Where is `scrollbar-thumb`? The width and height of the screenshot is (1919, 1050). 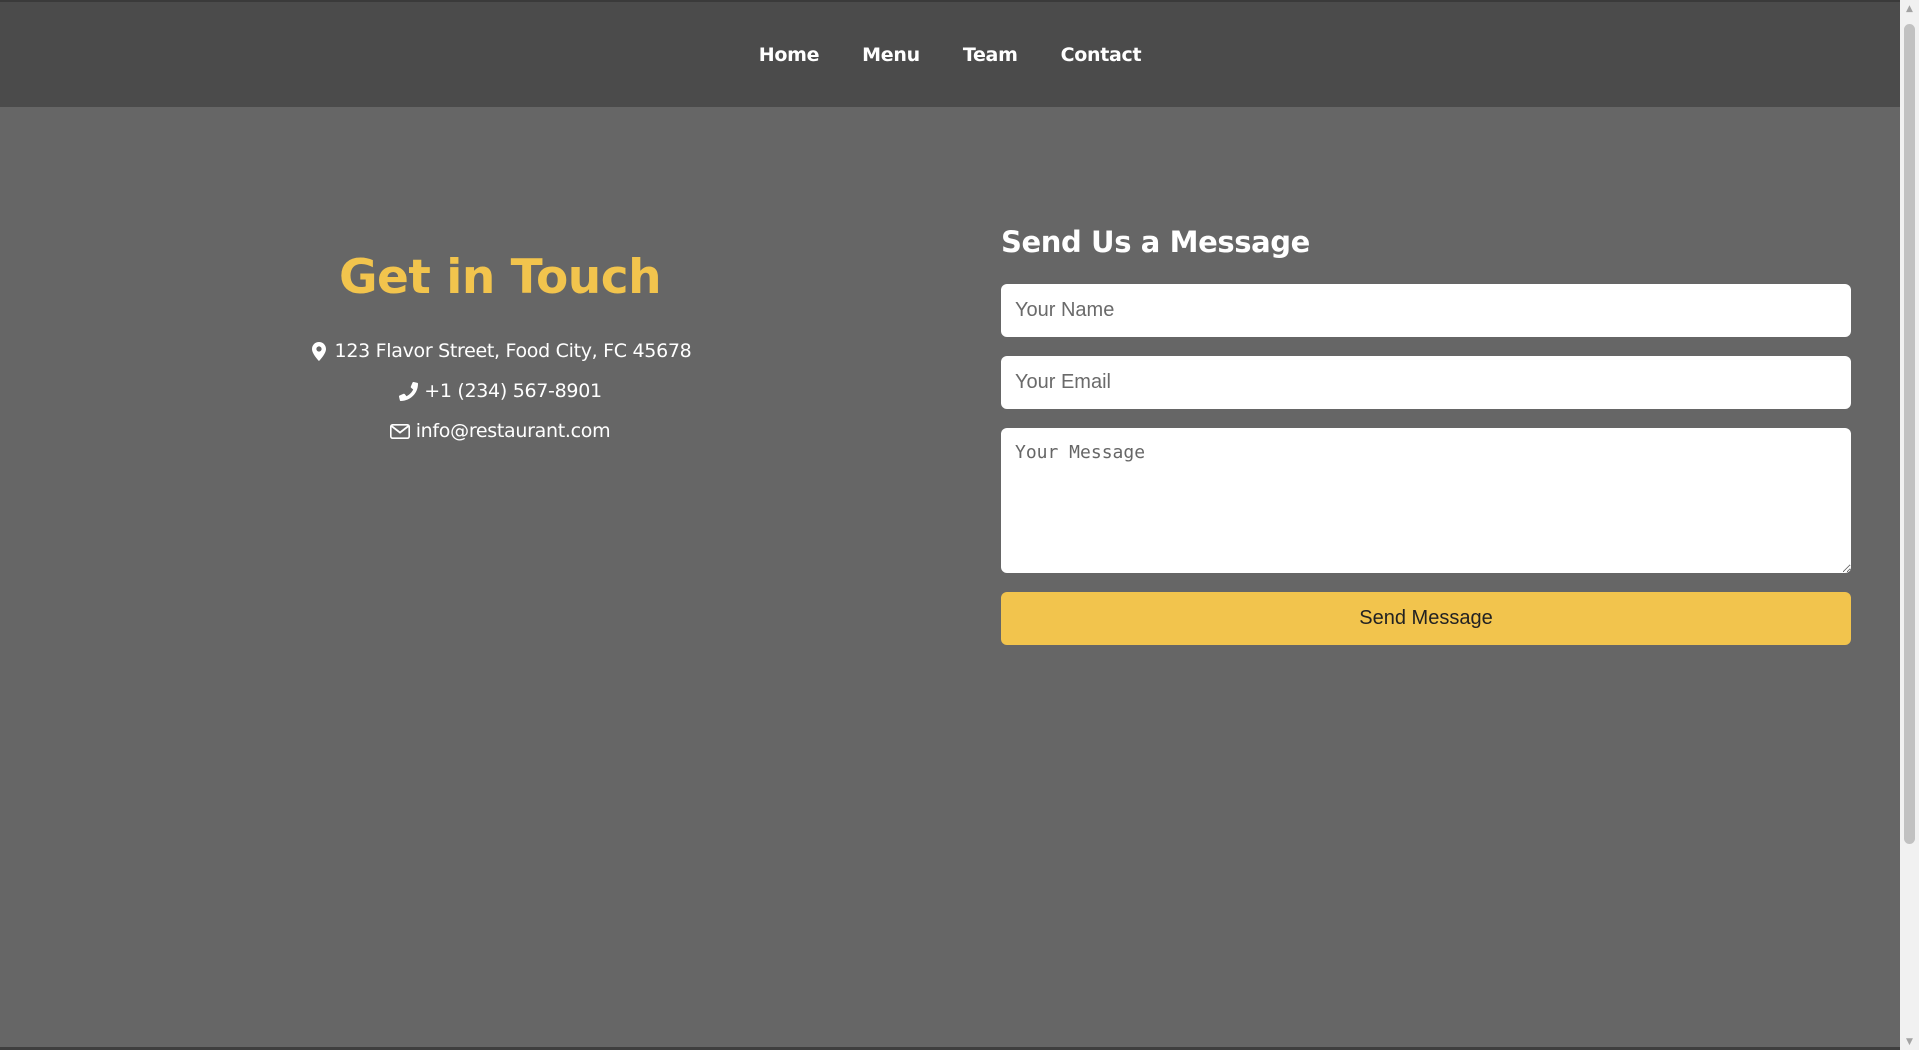
scrollbar-thumb is located at coordinates (1909, 434).